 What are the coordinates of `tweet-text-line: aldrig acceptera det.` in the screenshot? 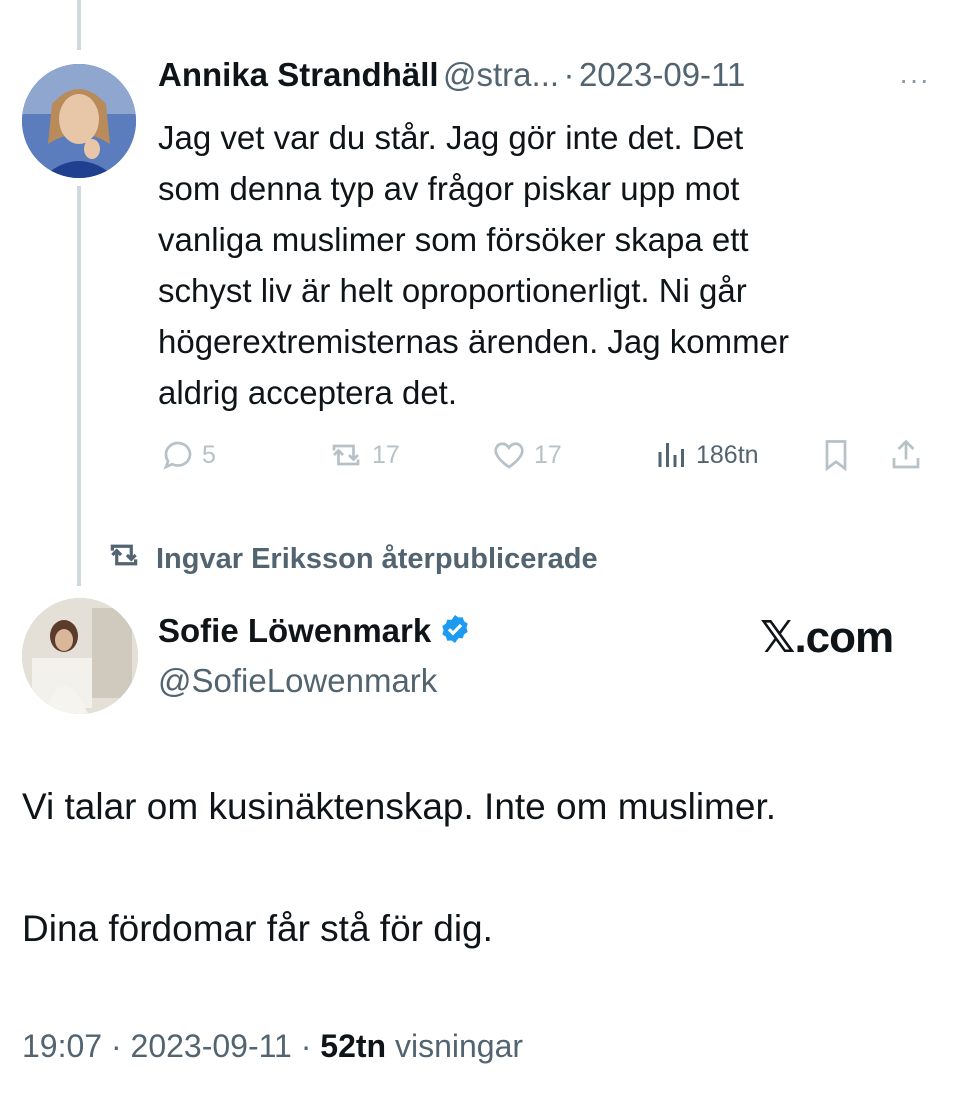 It's located at (308, 392).